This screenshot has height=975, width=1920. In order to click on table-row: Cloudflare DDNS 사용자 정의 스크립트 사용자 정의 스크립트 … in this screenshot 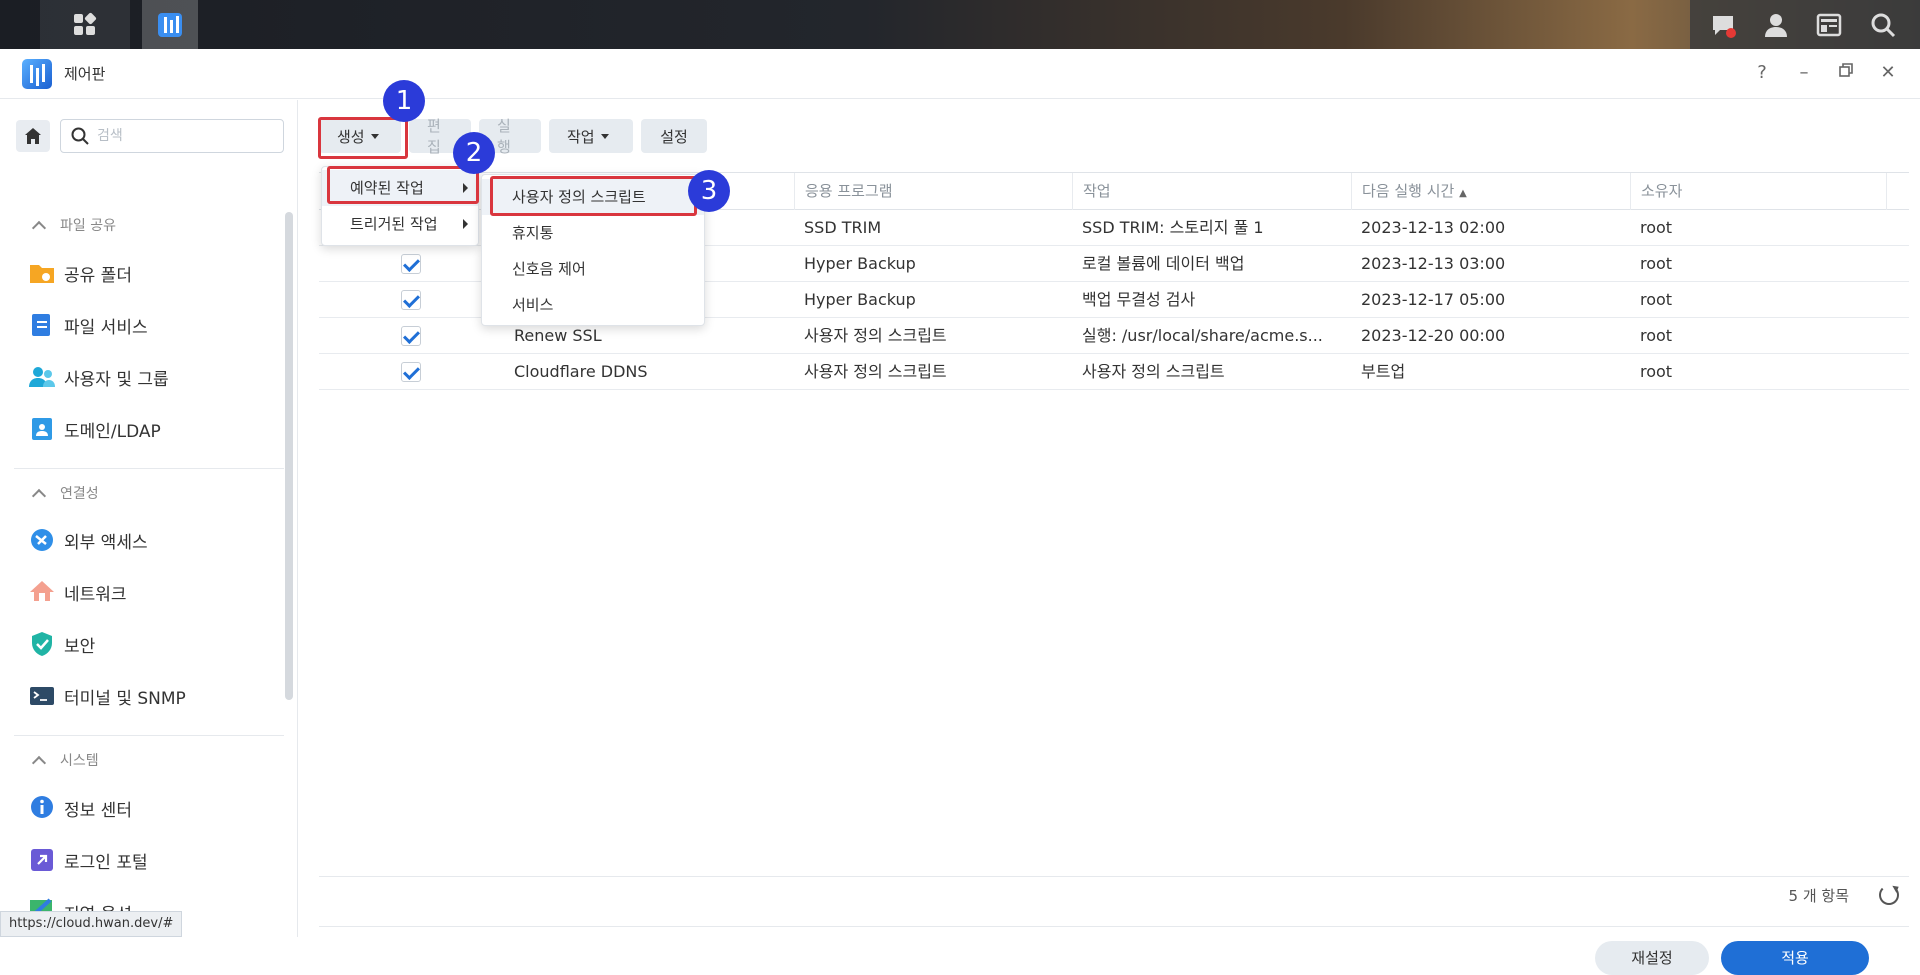, I will do `click(1114, 372)`.